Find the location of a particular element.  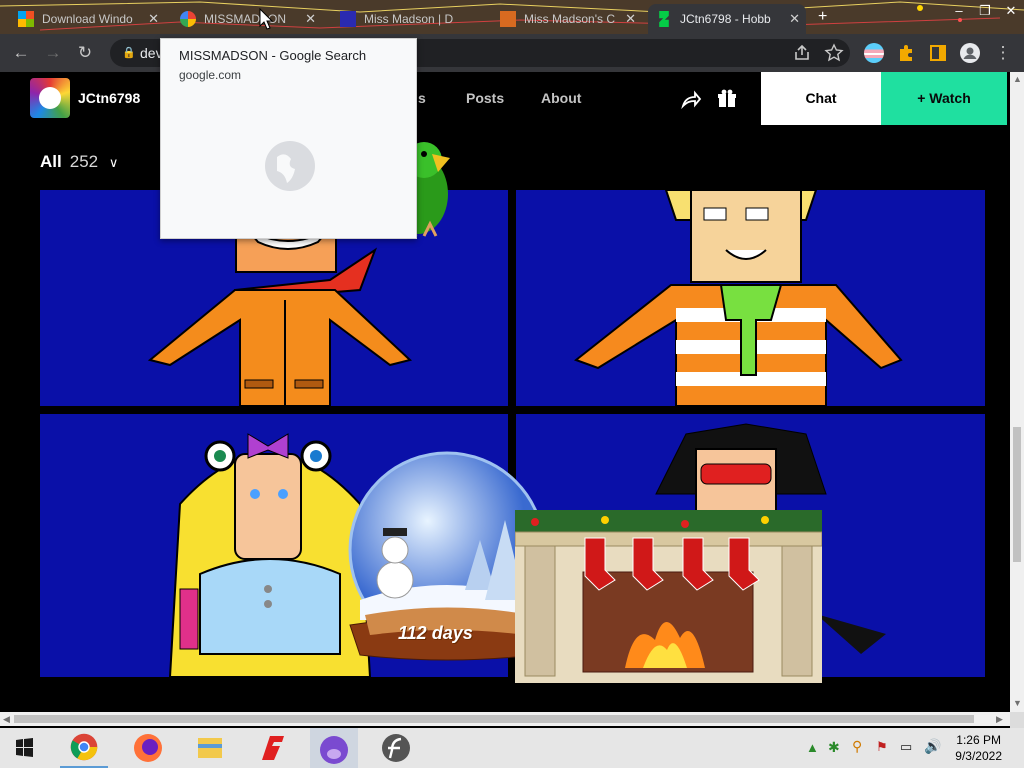

tab-title: JCtn6798 - Hobb is located at coordinates (725, 19).